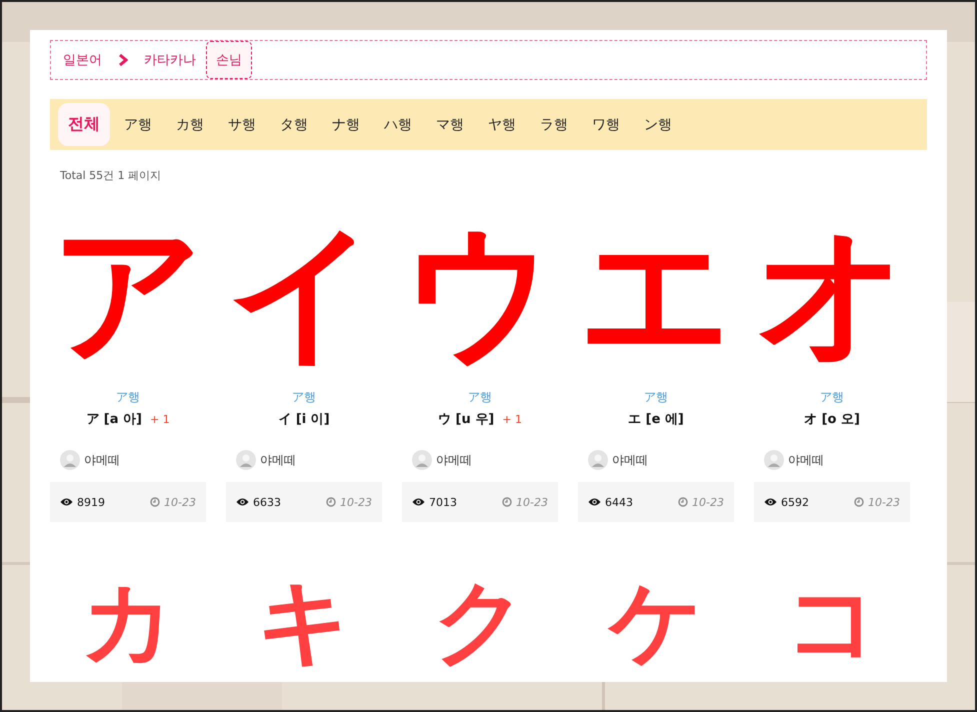  Describe the element at coordinates (466, 419) in the screenshot. I see `post-title: ウ [u 우]` at that location.